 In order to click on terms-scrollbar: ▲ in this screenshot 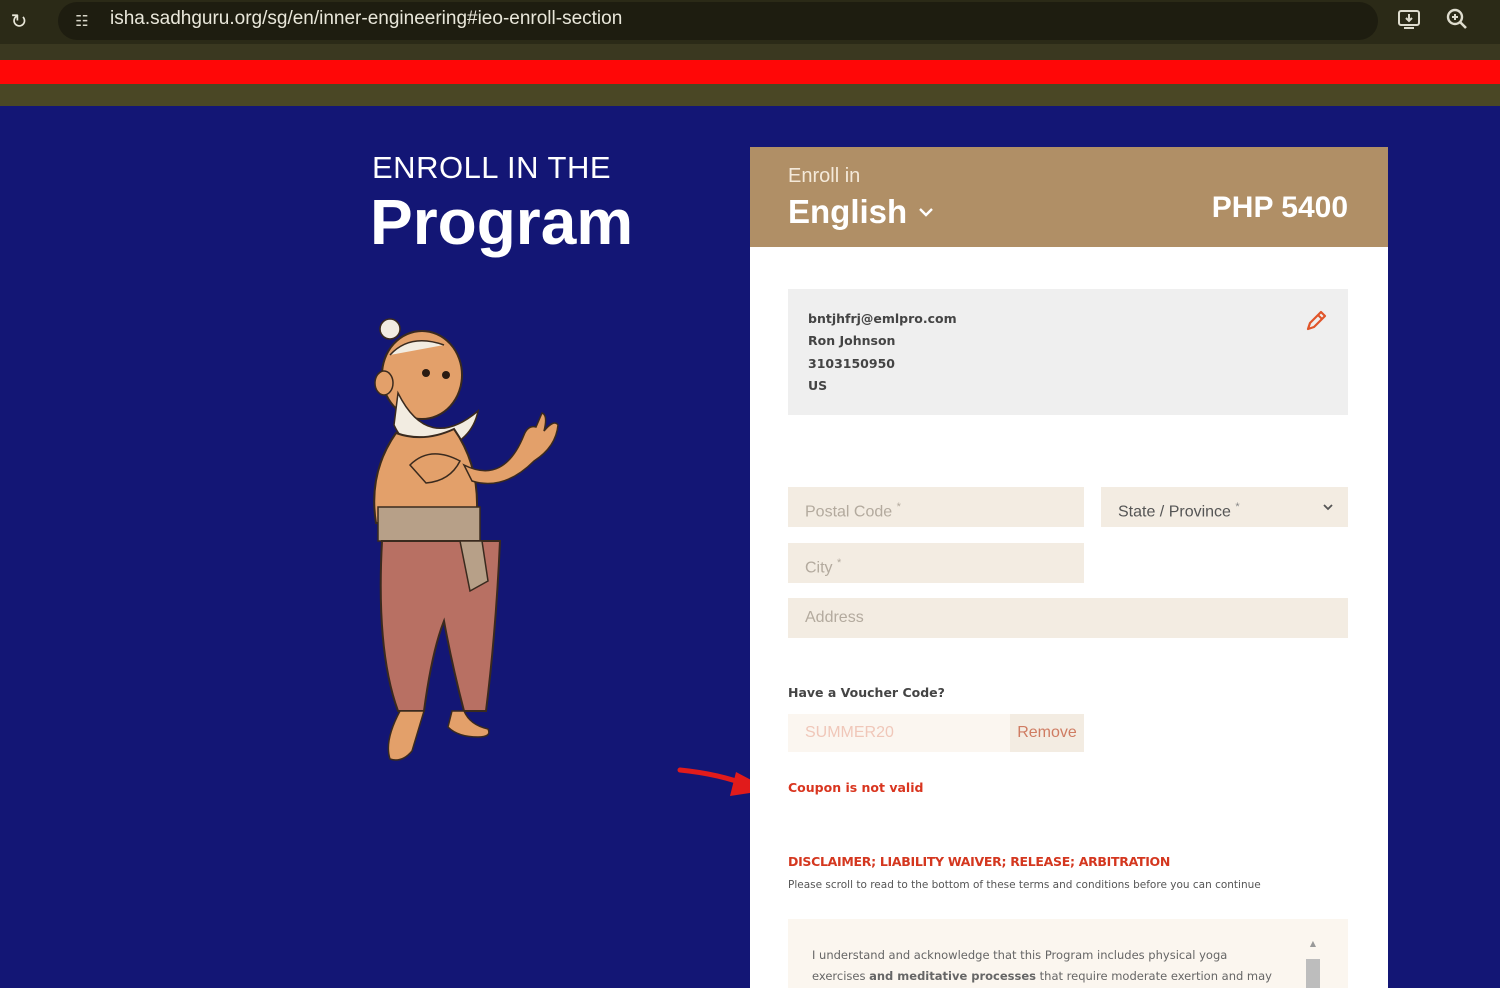, I will do `click(1313, 963)`.